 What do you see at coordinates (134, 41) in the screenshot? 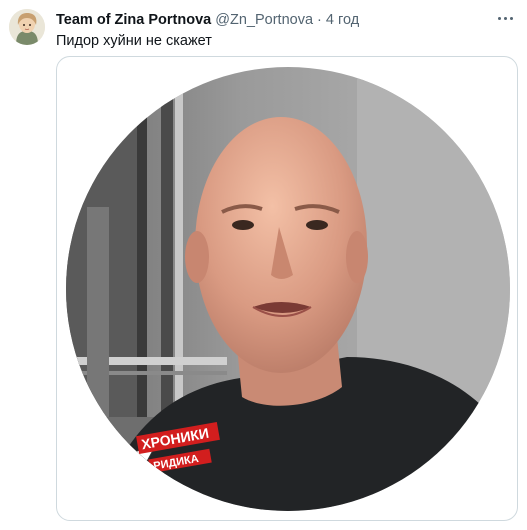
I see `tweet-text: Пидор хуйни не скажет` at bounding box center [134, 41].